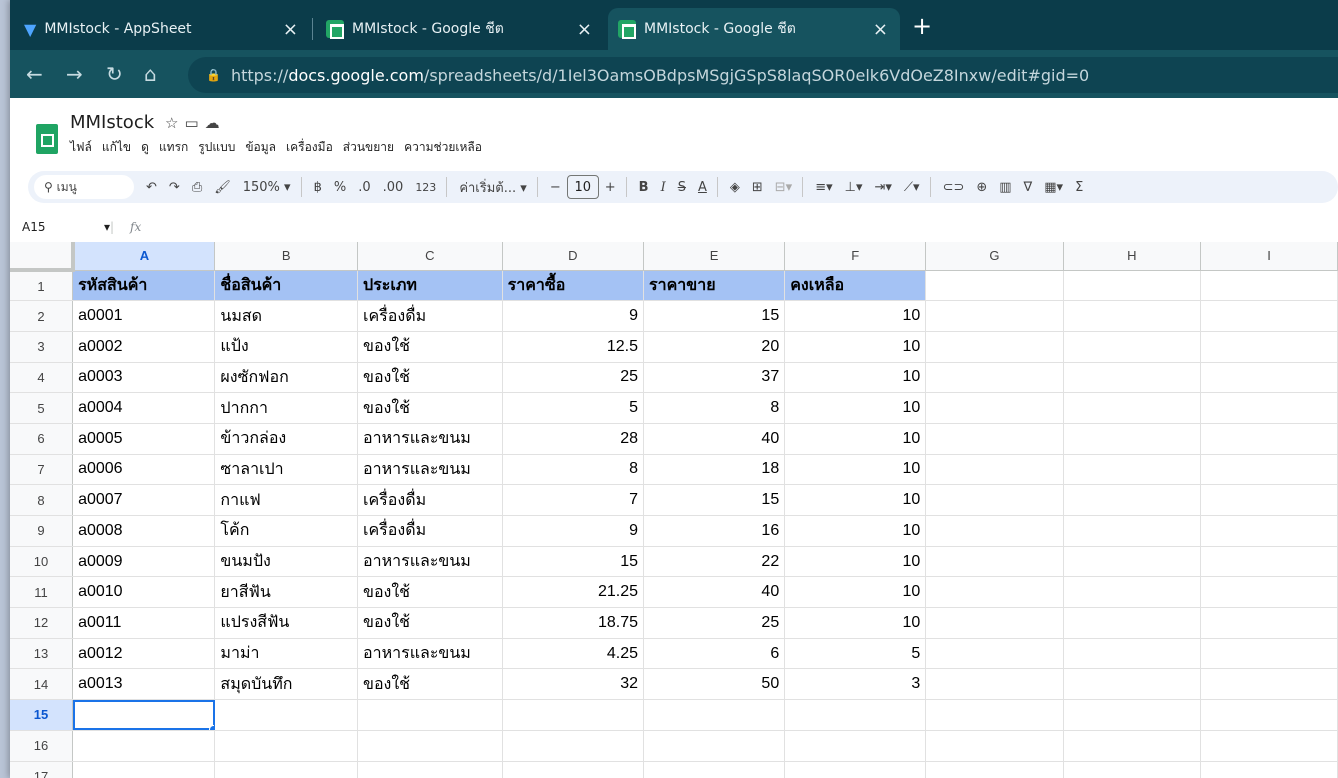 This screenshot has height=778, width=1338. I want to click on cell: ซาลาเปา, so click(286, 470).